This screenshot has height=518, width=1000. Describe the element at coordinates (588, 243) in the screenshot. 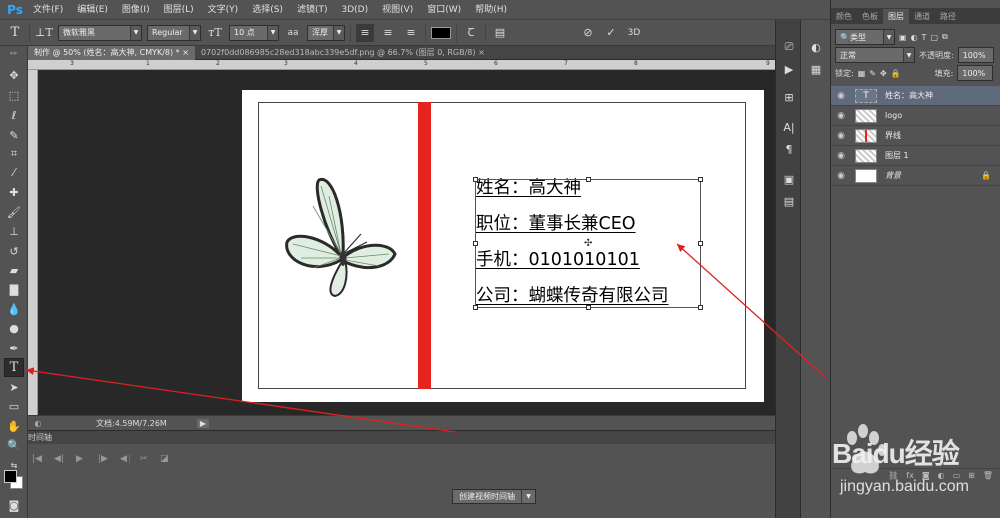

I see `text-bounding-box: ✣` at that location.